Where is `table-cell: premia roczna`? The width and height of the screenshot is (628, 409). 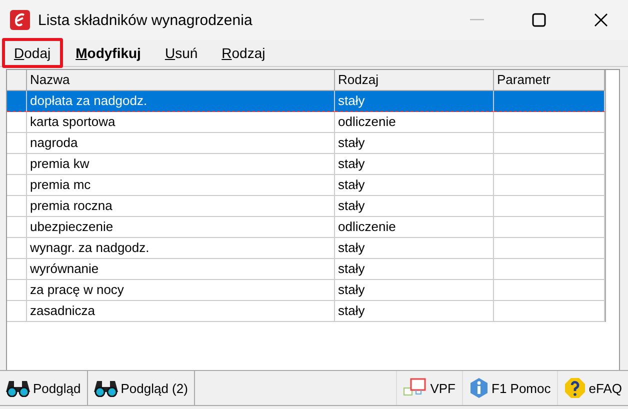
table-cell: premia roczna is located at coordinates (181, 206).